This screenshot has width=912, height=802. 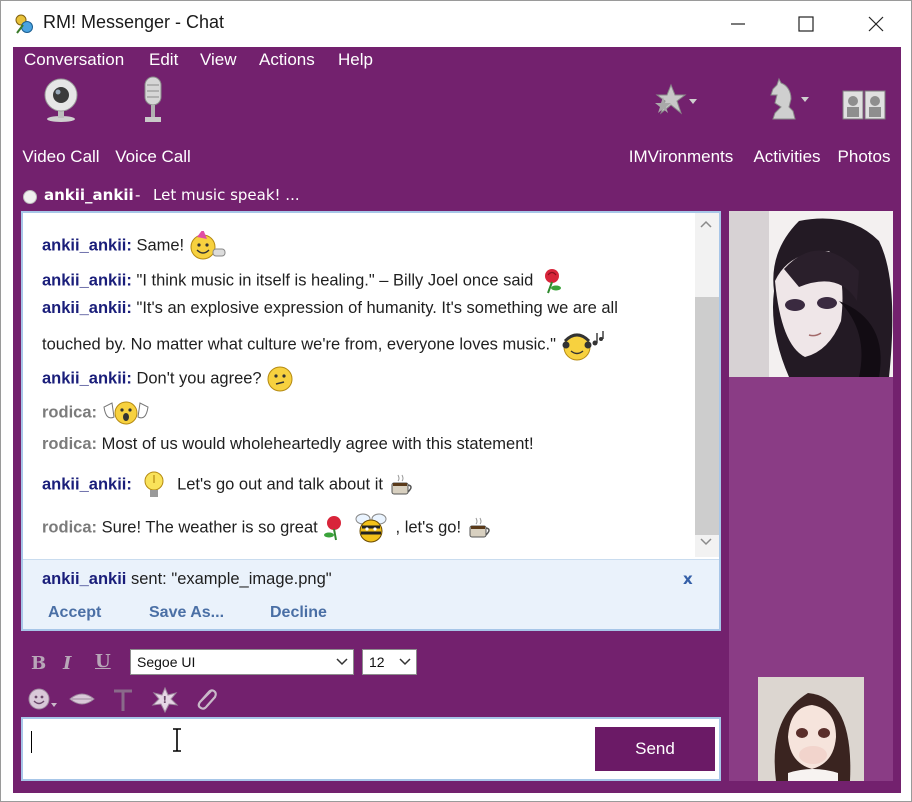 I want to click on chat-message: ankii_ankii: Same!, so click(x=135, y=246).